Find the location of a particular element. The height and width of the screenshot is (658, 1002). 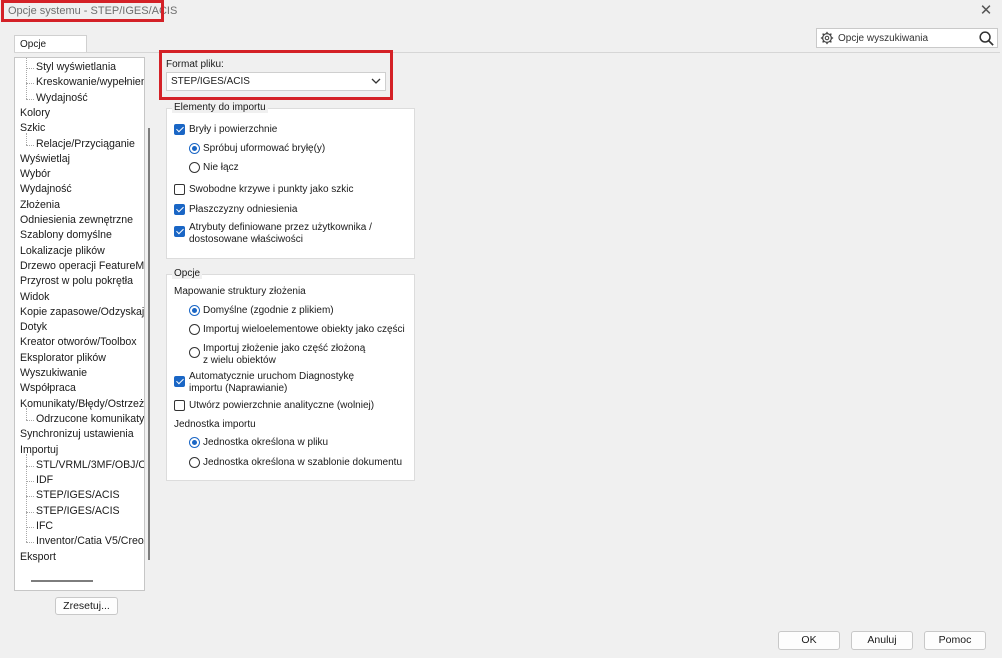

tree-item: Eksplorator plików is located at coordinates (63, 358).